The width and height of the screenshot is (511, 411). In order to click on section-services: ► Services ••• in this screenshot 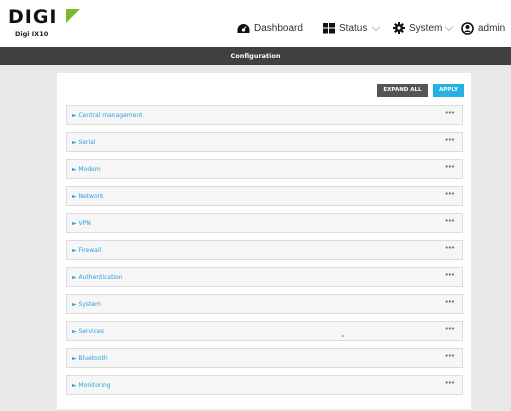, I will do `click(264, 331)`.